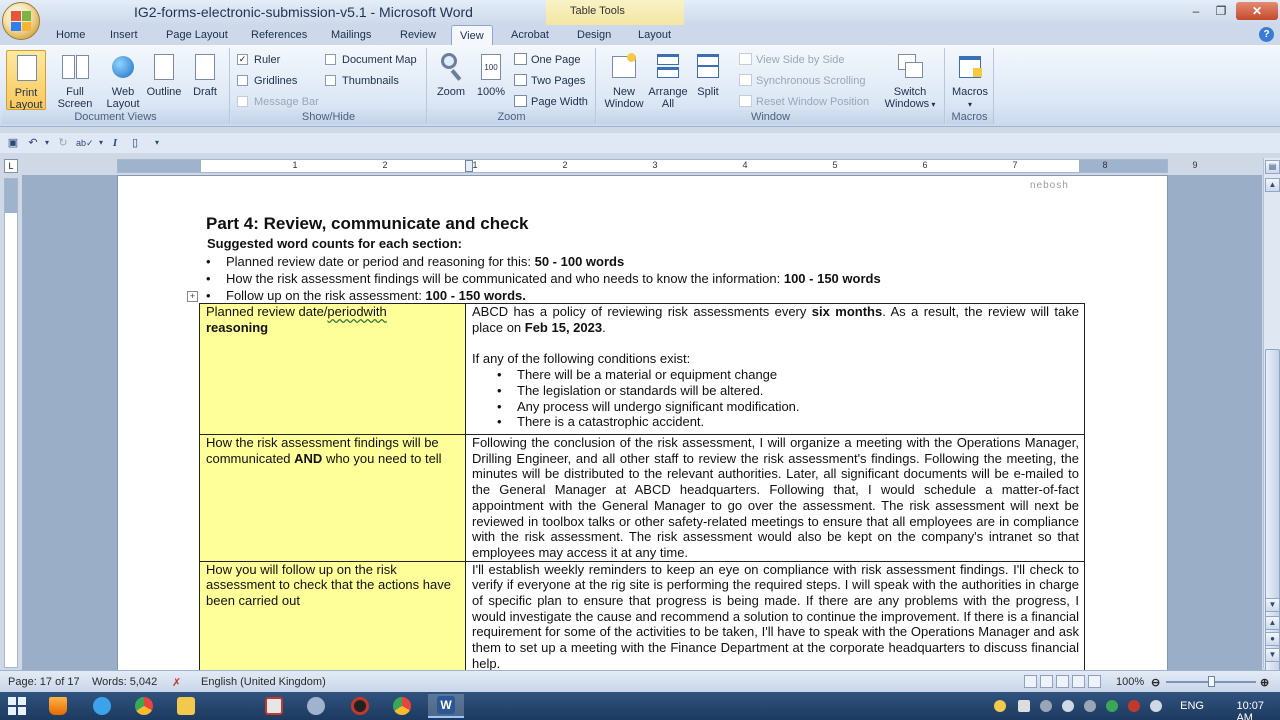 The width and height of the screenshot is (1280, 720). I want to click on two-pages-button: Two Pages, so click(549, 81).